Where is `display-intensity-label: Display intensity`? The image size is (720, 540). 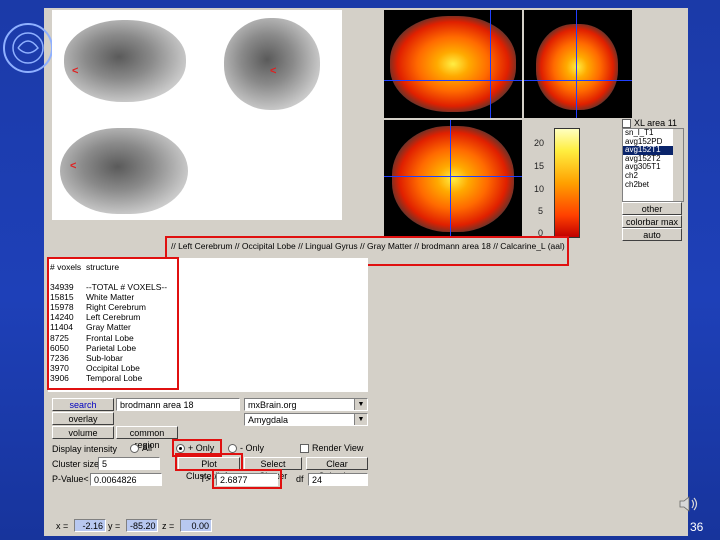
display-intensity-label: Display intensity is located at coordinates (85, 449).